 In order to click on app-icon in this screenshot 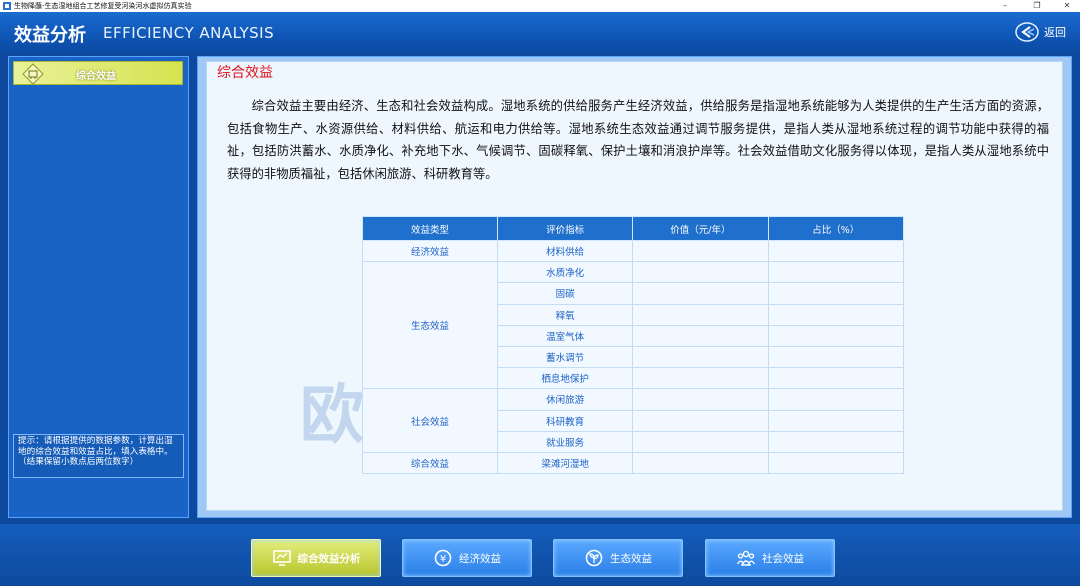, I will do `click(7, 6)`.